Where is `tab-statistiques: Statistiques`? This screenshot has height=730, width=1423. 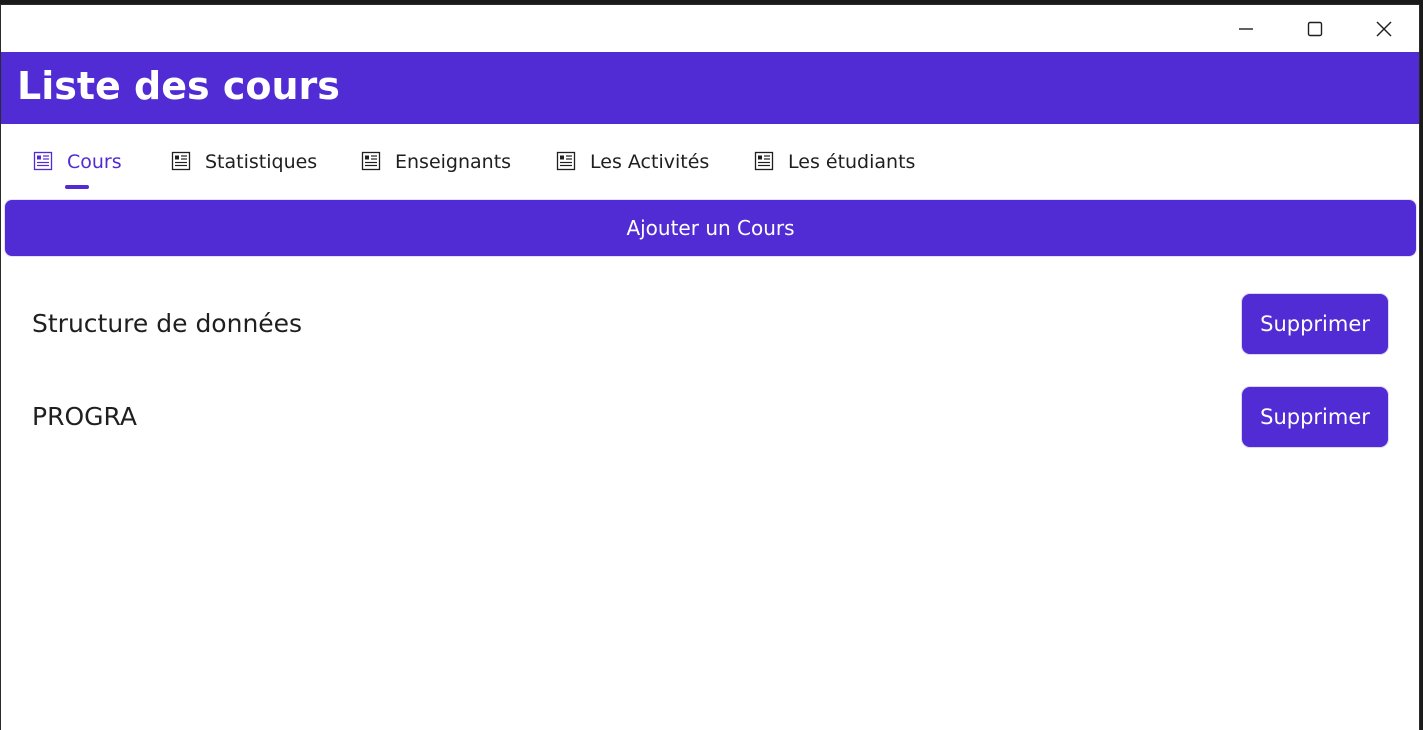
tab-statistiques: Statistiques is located at coordinates (244, 168).